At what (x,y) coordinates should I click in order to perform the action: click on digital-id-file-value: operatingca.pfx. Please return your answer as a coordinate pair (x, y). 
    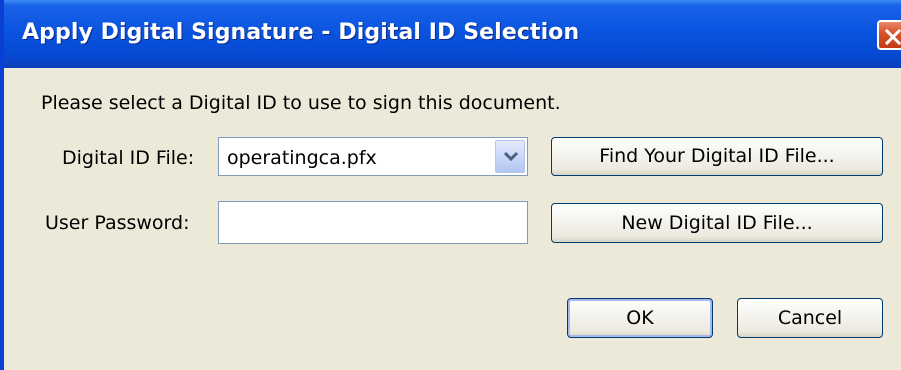
    Looking at the image, I should click on (302, 158).